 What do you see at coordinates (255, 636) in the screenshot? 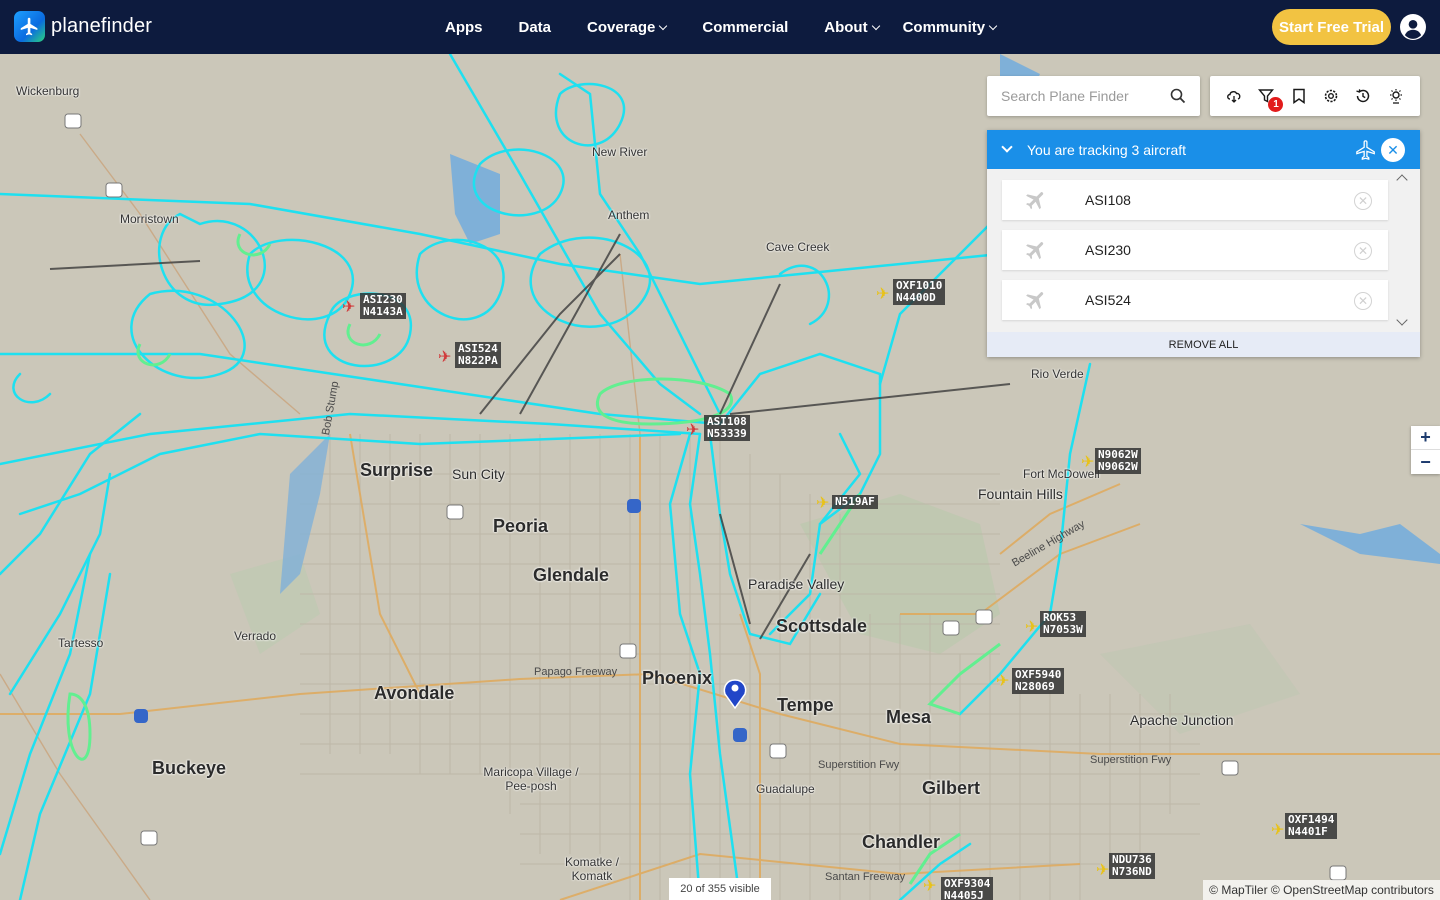
I see `city-label: Verrado` at bounding box center [255, 636].